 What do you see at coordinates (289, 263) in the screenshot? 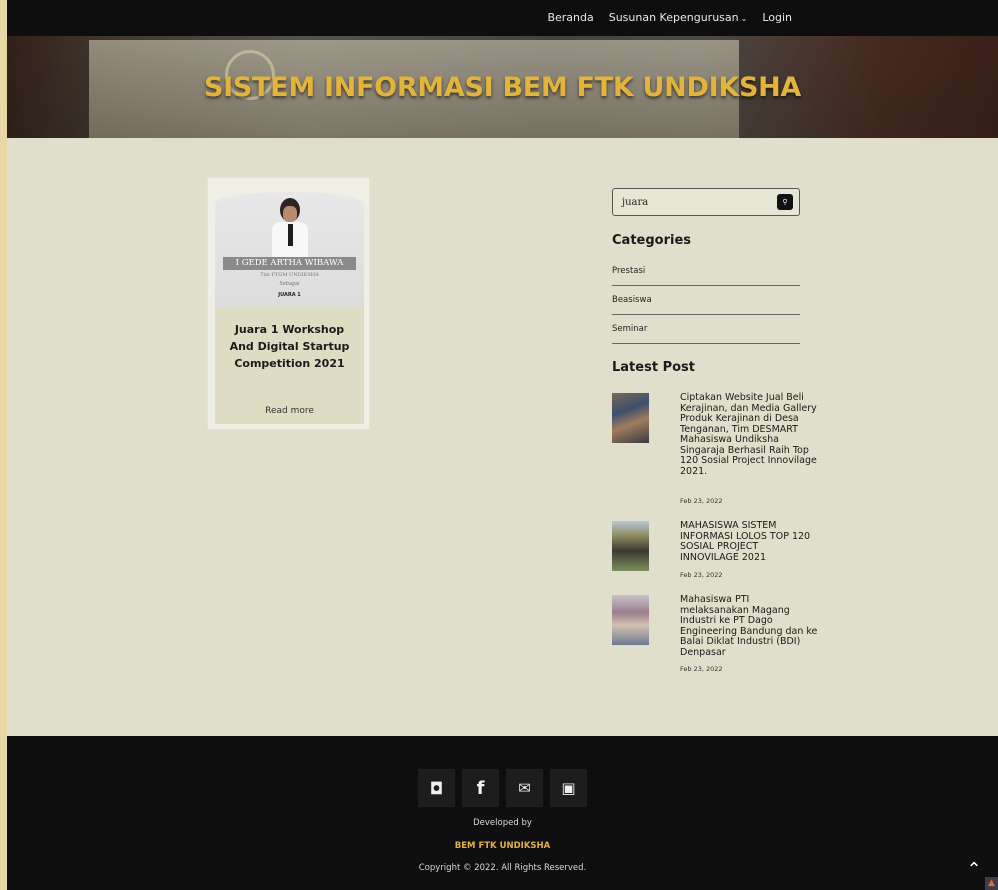
I see `thumbnail-name: I GEDE ARTHA WIBAWA` at bounding box center [289, 263].